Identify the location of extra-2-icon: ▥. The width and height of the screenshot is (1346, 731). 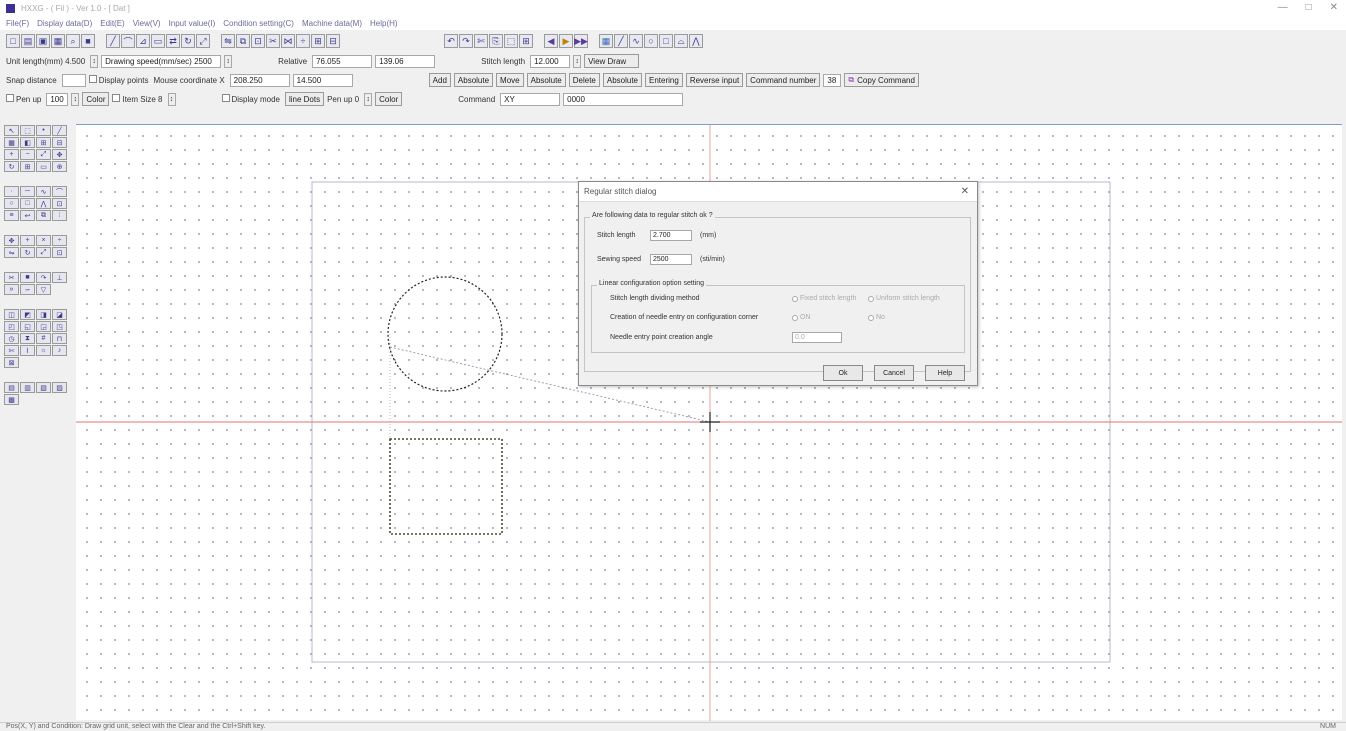
(27, 387).